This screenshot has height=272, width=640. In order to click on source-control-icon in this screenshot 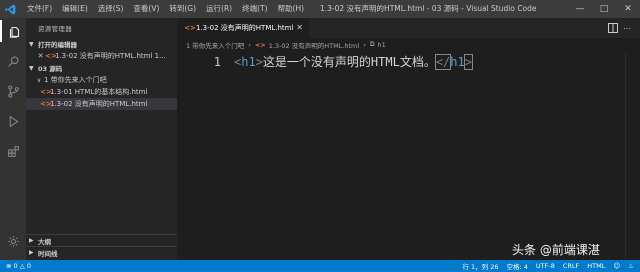, I will do `click(13, 91)`.